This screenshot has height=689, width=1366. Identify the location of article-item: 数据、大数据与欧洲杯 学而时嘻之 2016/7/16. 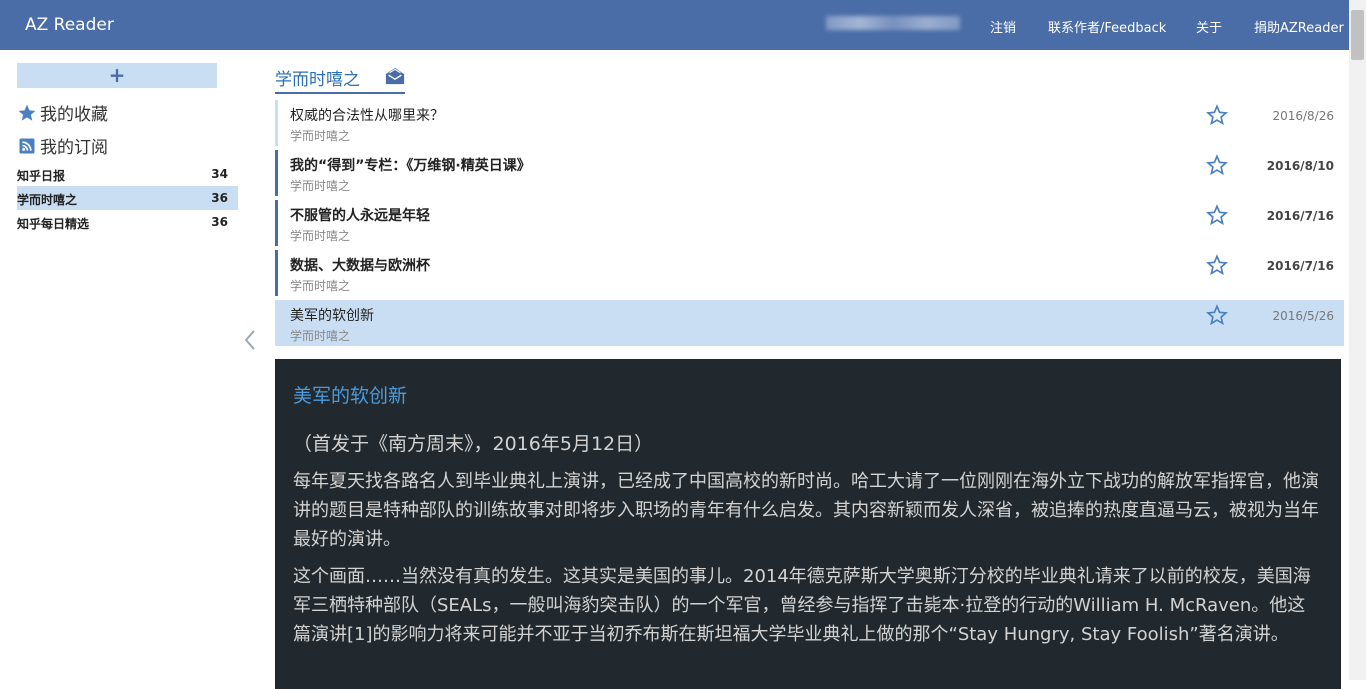
(809, 273).